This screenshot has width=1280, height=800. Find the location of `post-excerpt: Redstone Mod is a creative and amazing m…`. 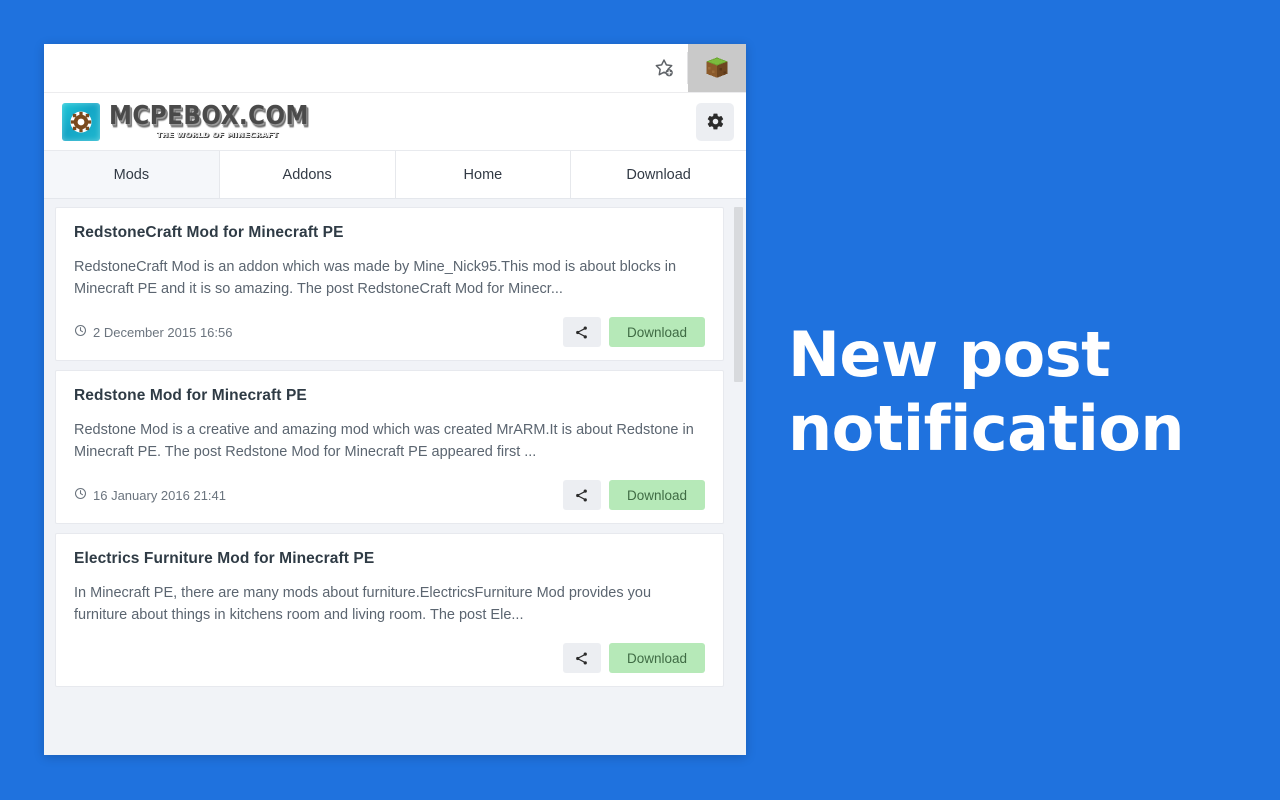

post-excerpt: Redstone Mod is a creative and amazing m… is located at coordinates (384, 441).